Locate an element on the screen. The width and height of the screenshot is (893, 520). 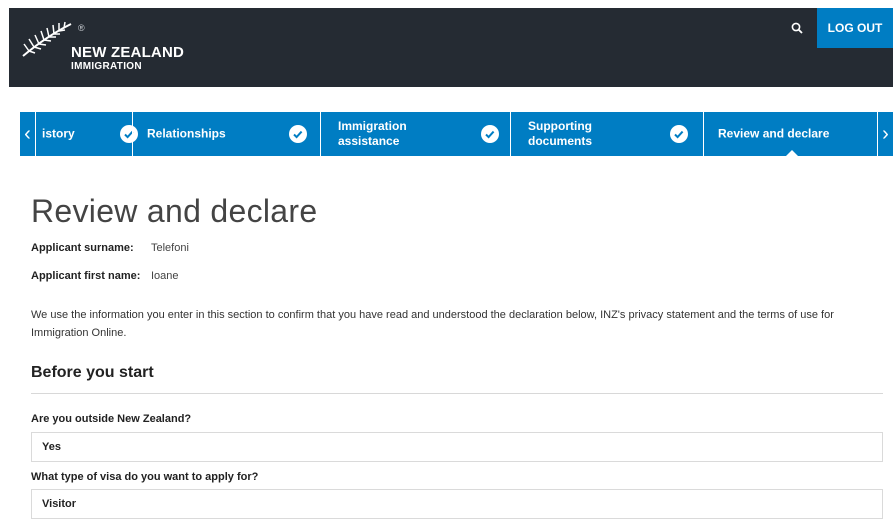
step-supporting-documents: Supporting documents is located at coordinates (608, 134).